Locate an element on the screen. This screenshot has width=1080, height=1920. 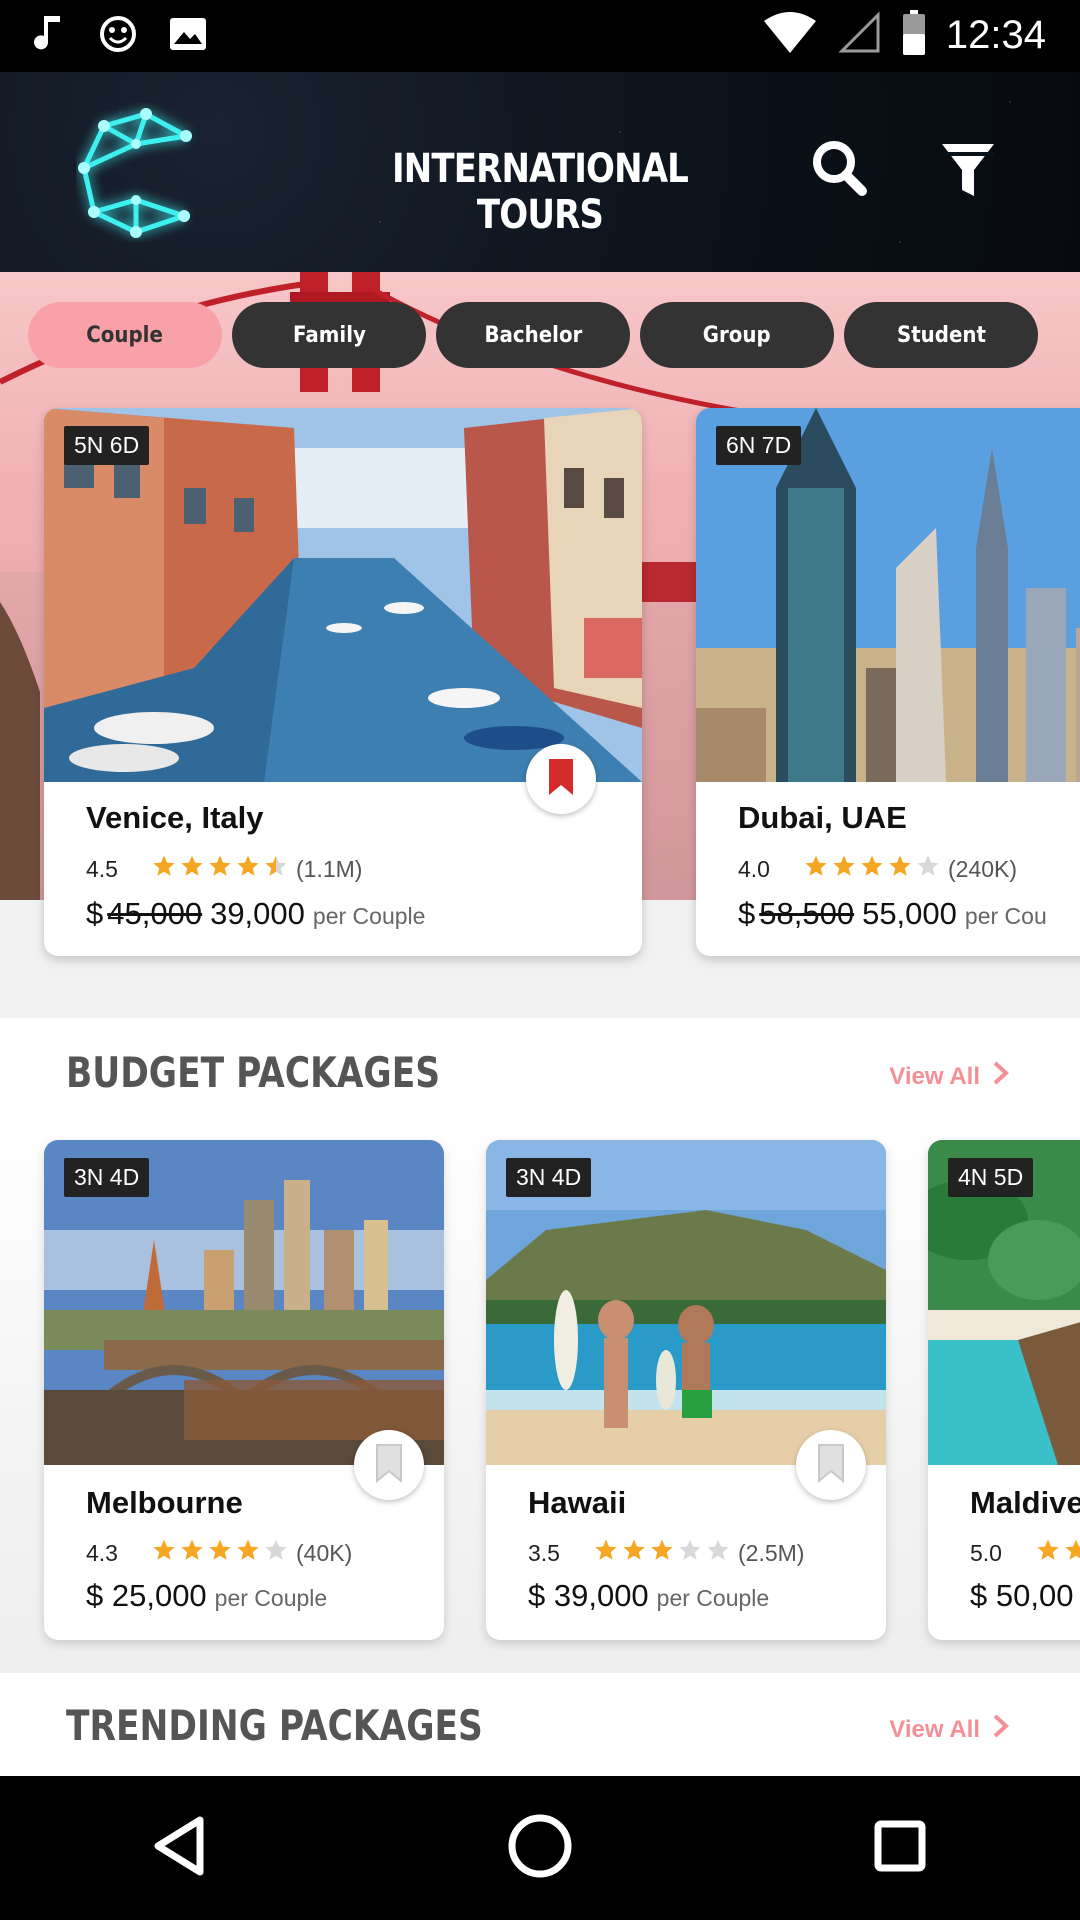
chip-family: Family is located at coordinates (329, 335).